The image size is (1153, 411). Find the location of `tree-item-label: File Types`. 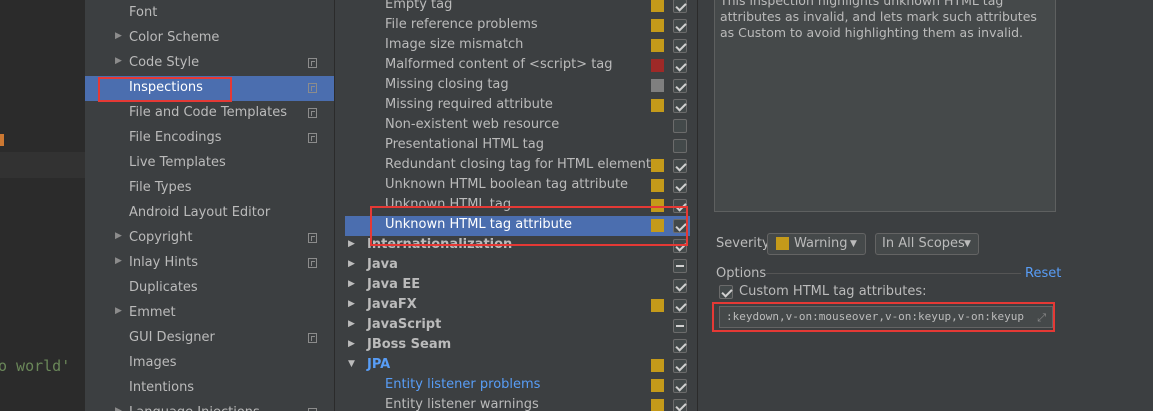

tree-item-label: File Types is located at coordinates (160, 187).